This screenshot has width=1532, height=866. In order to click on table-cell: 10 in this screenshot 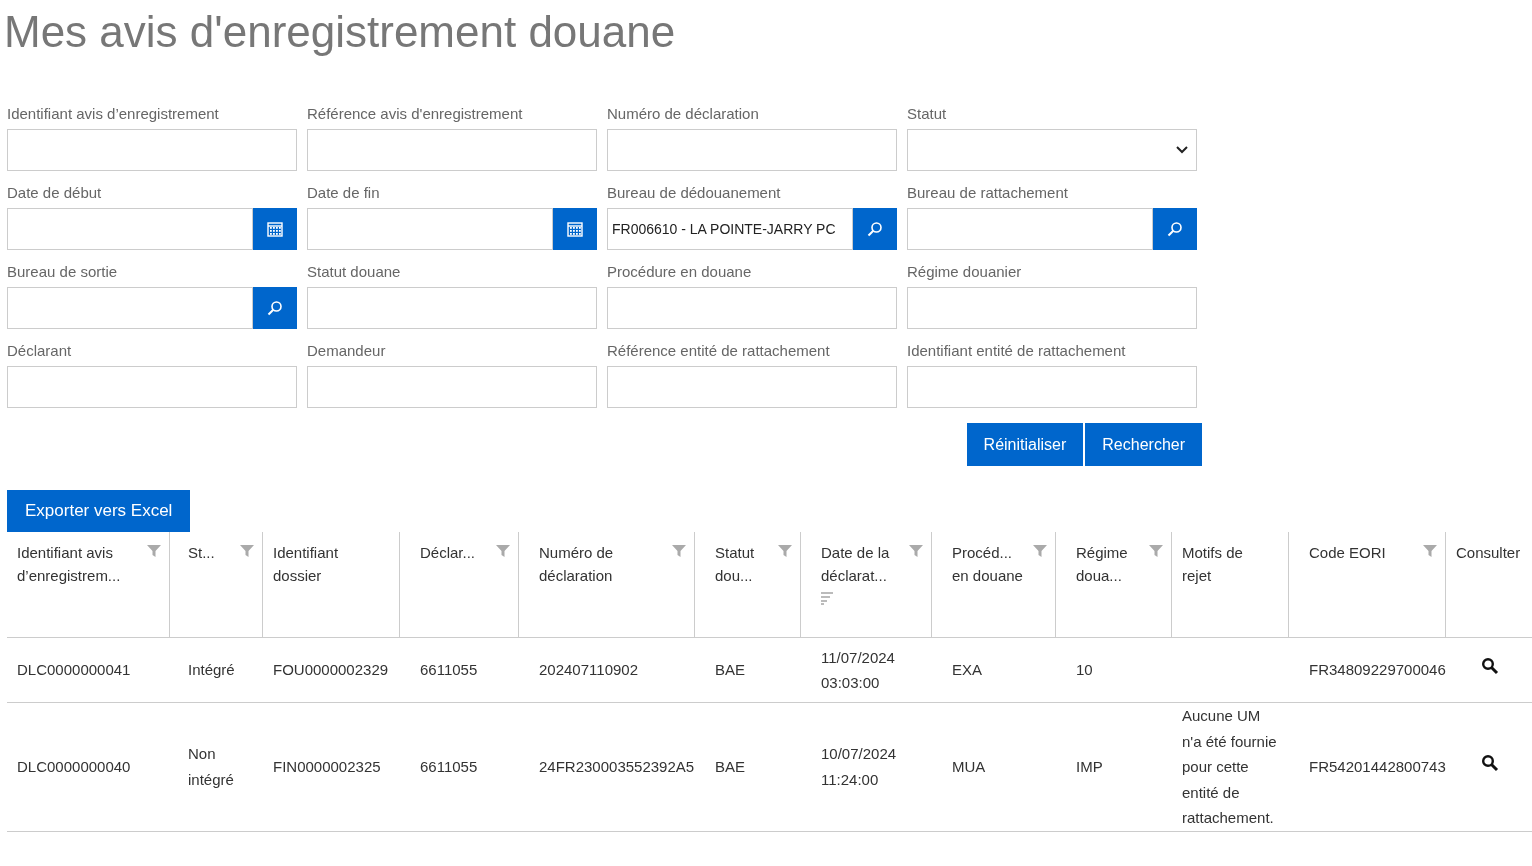, I will do `click(1084, 670)`.